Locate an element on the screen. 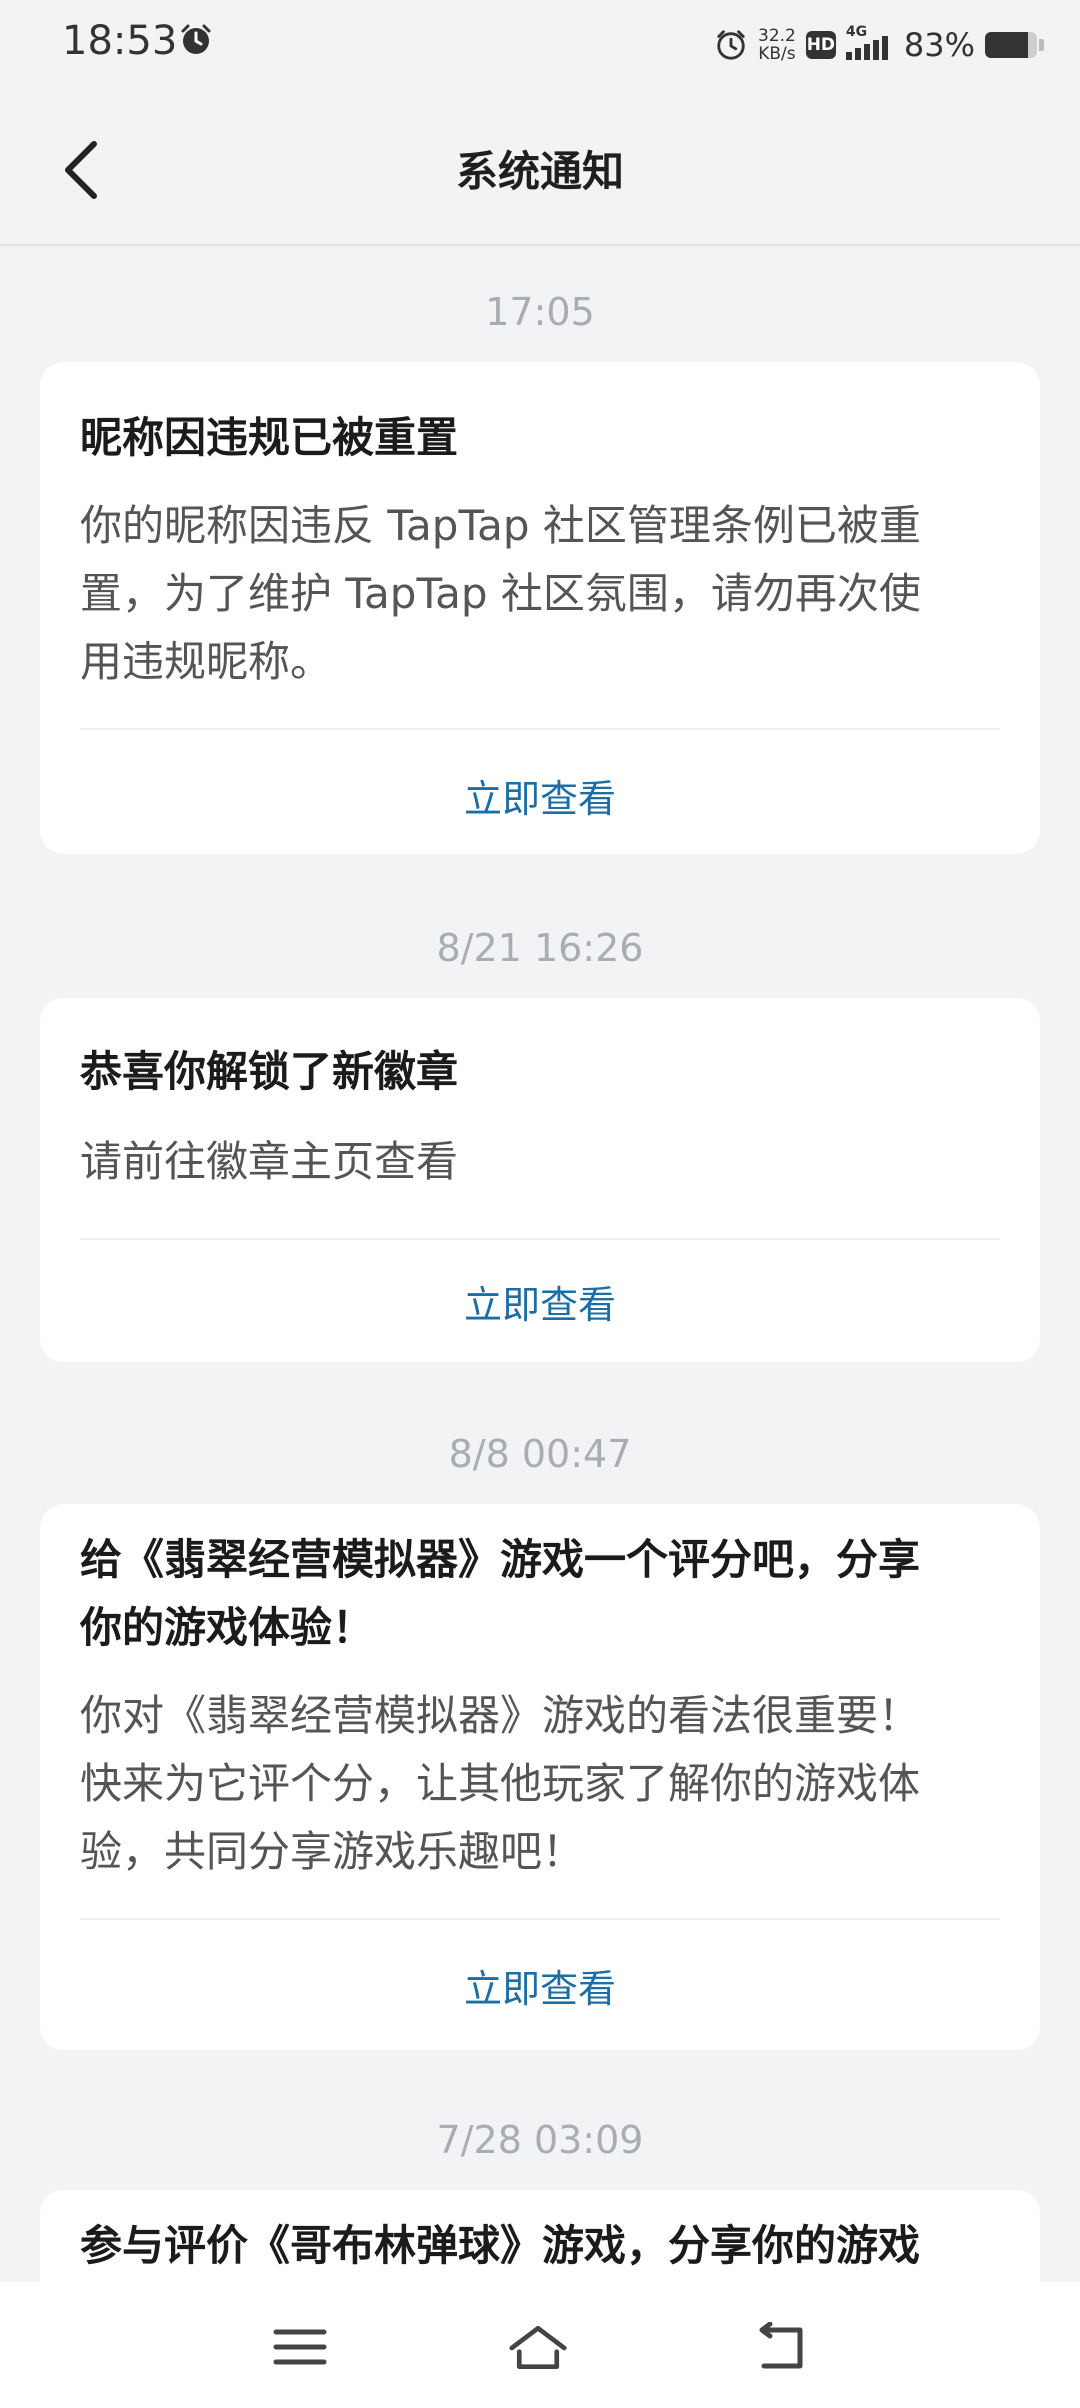  notification-body-line: 你的昵称因违反 TapTap 社区管理条例已被重 is located at coordinates (500, 525).